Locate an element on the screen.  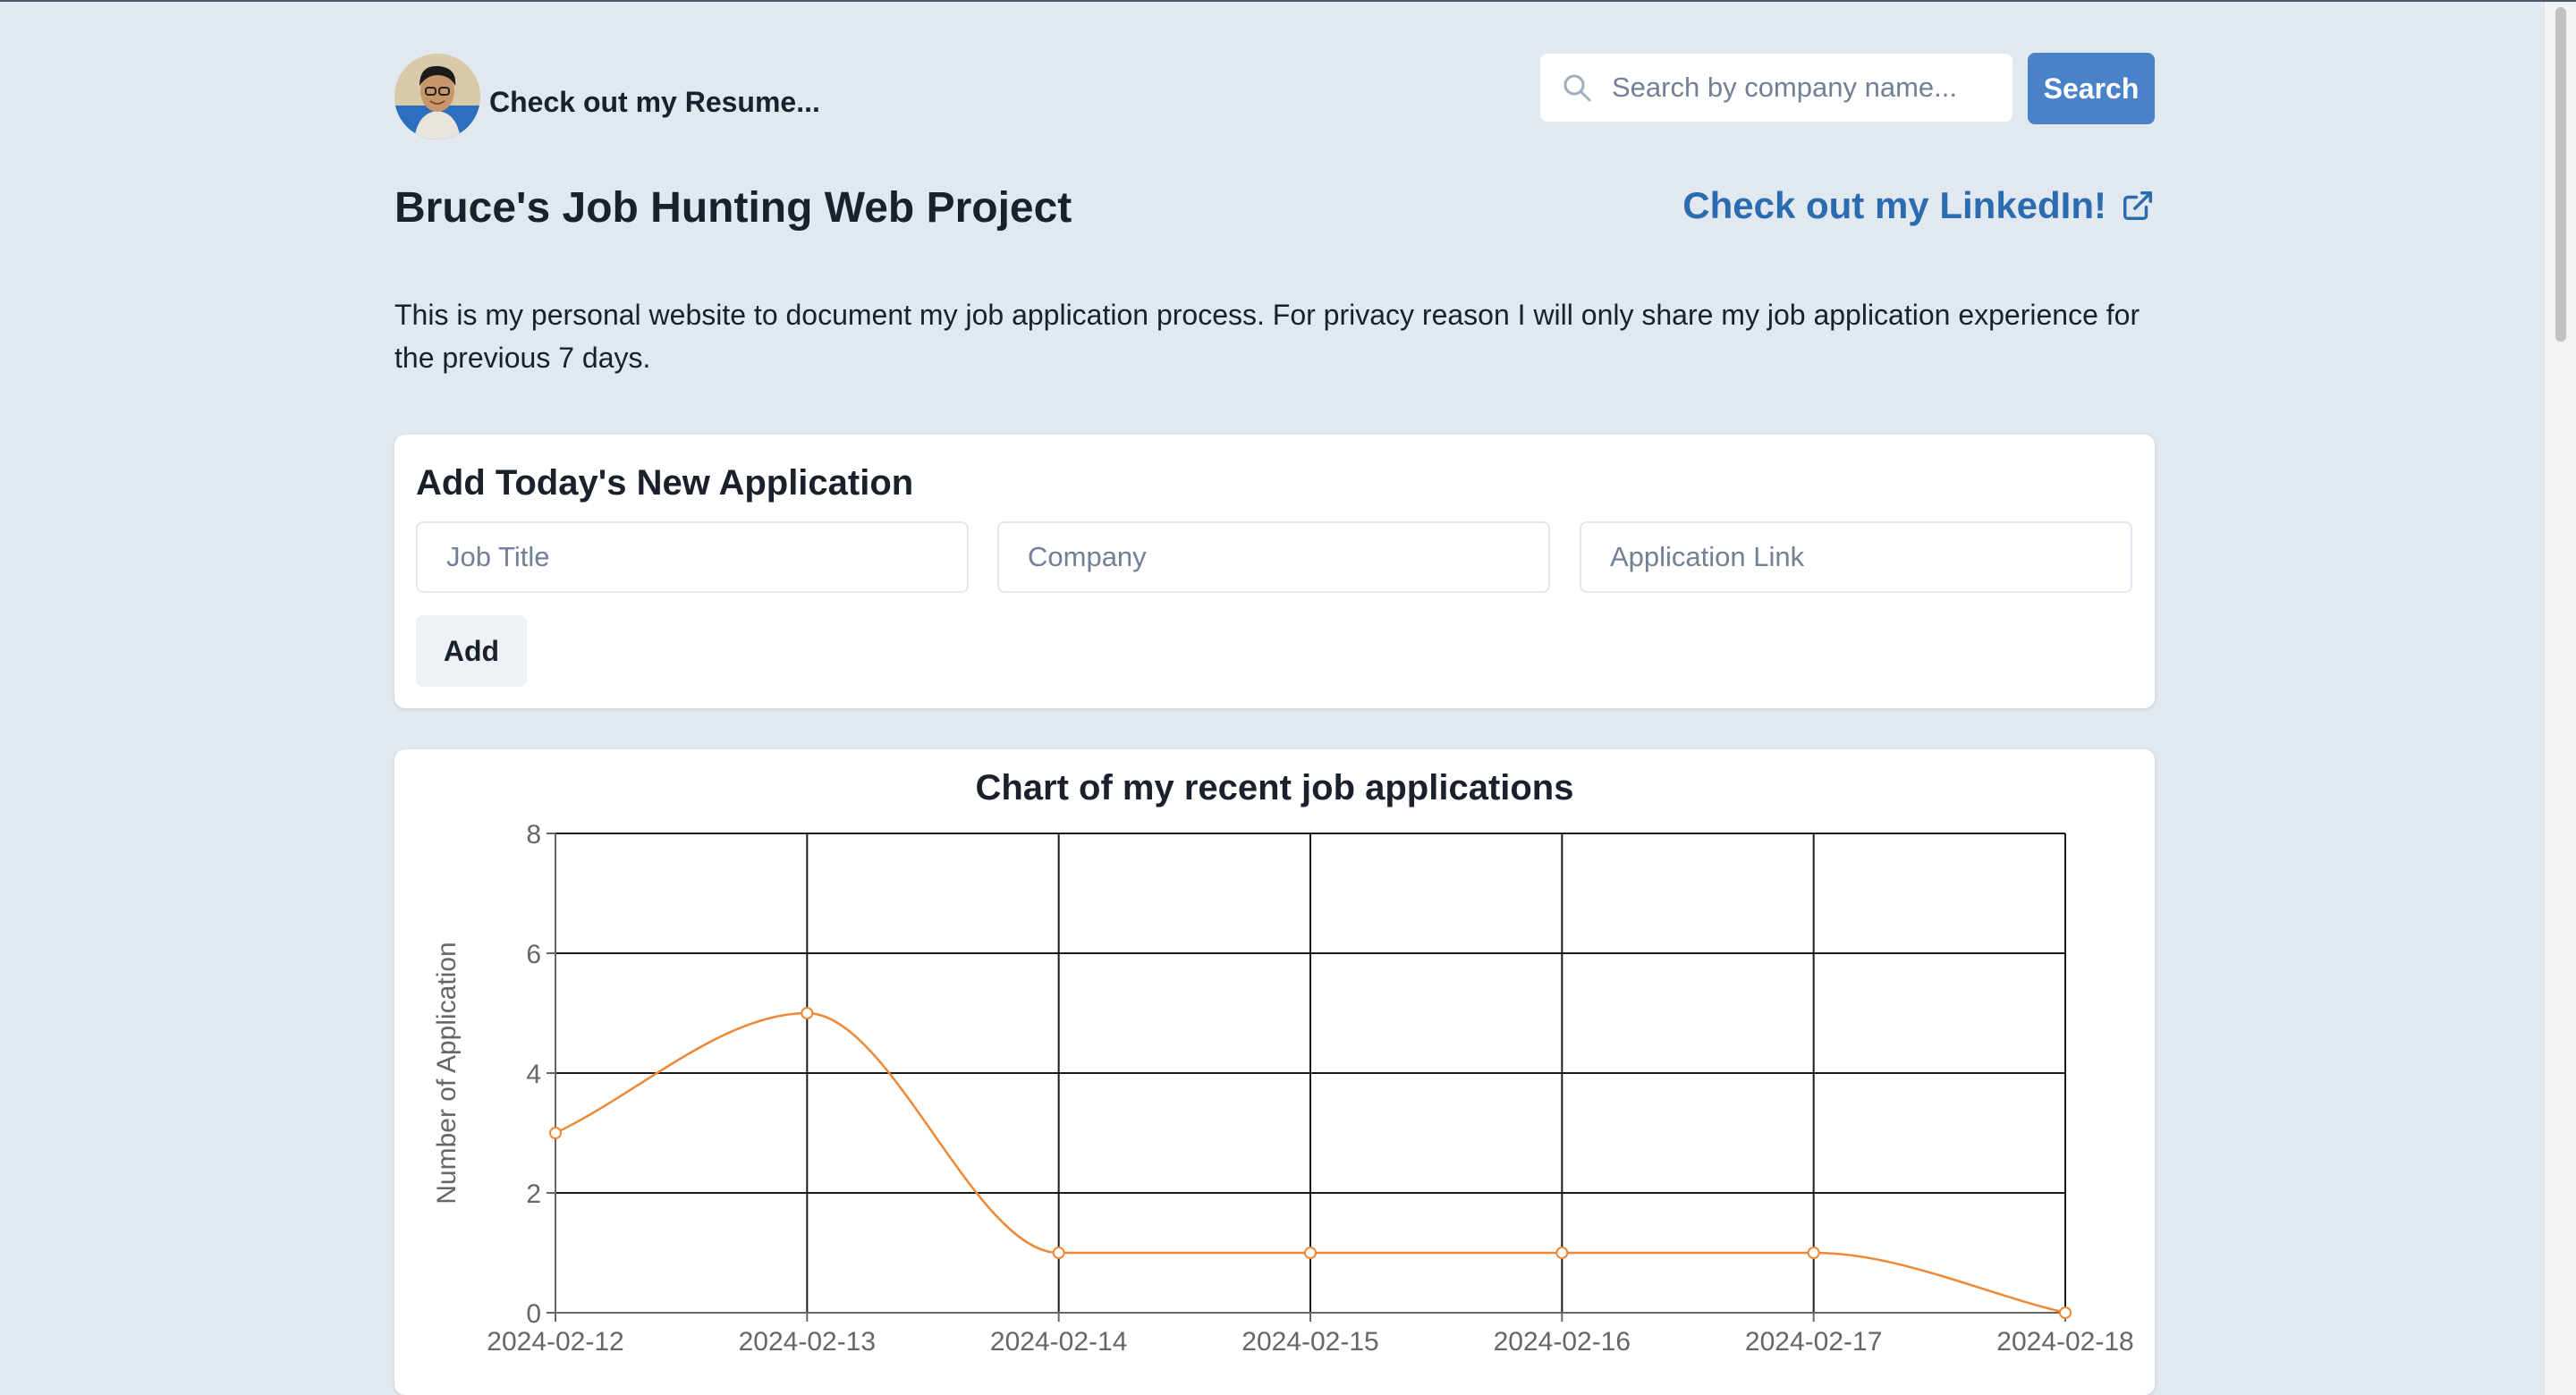
search-box is located at coordinates (1776, 88).